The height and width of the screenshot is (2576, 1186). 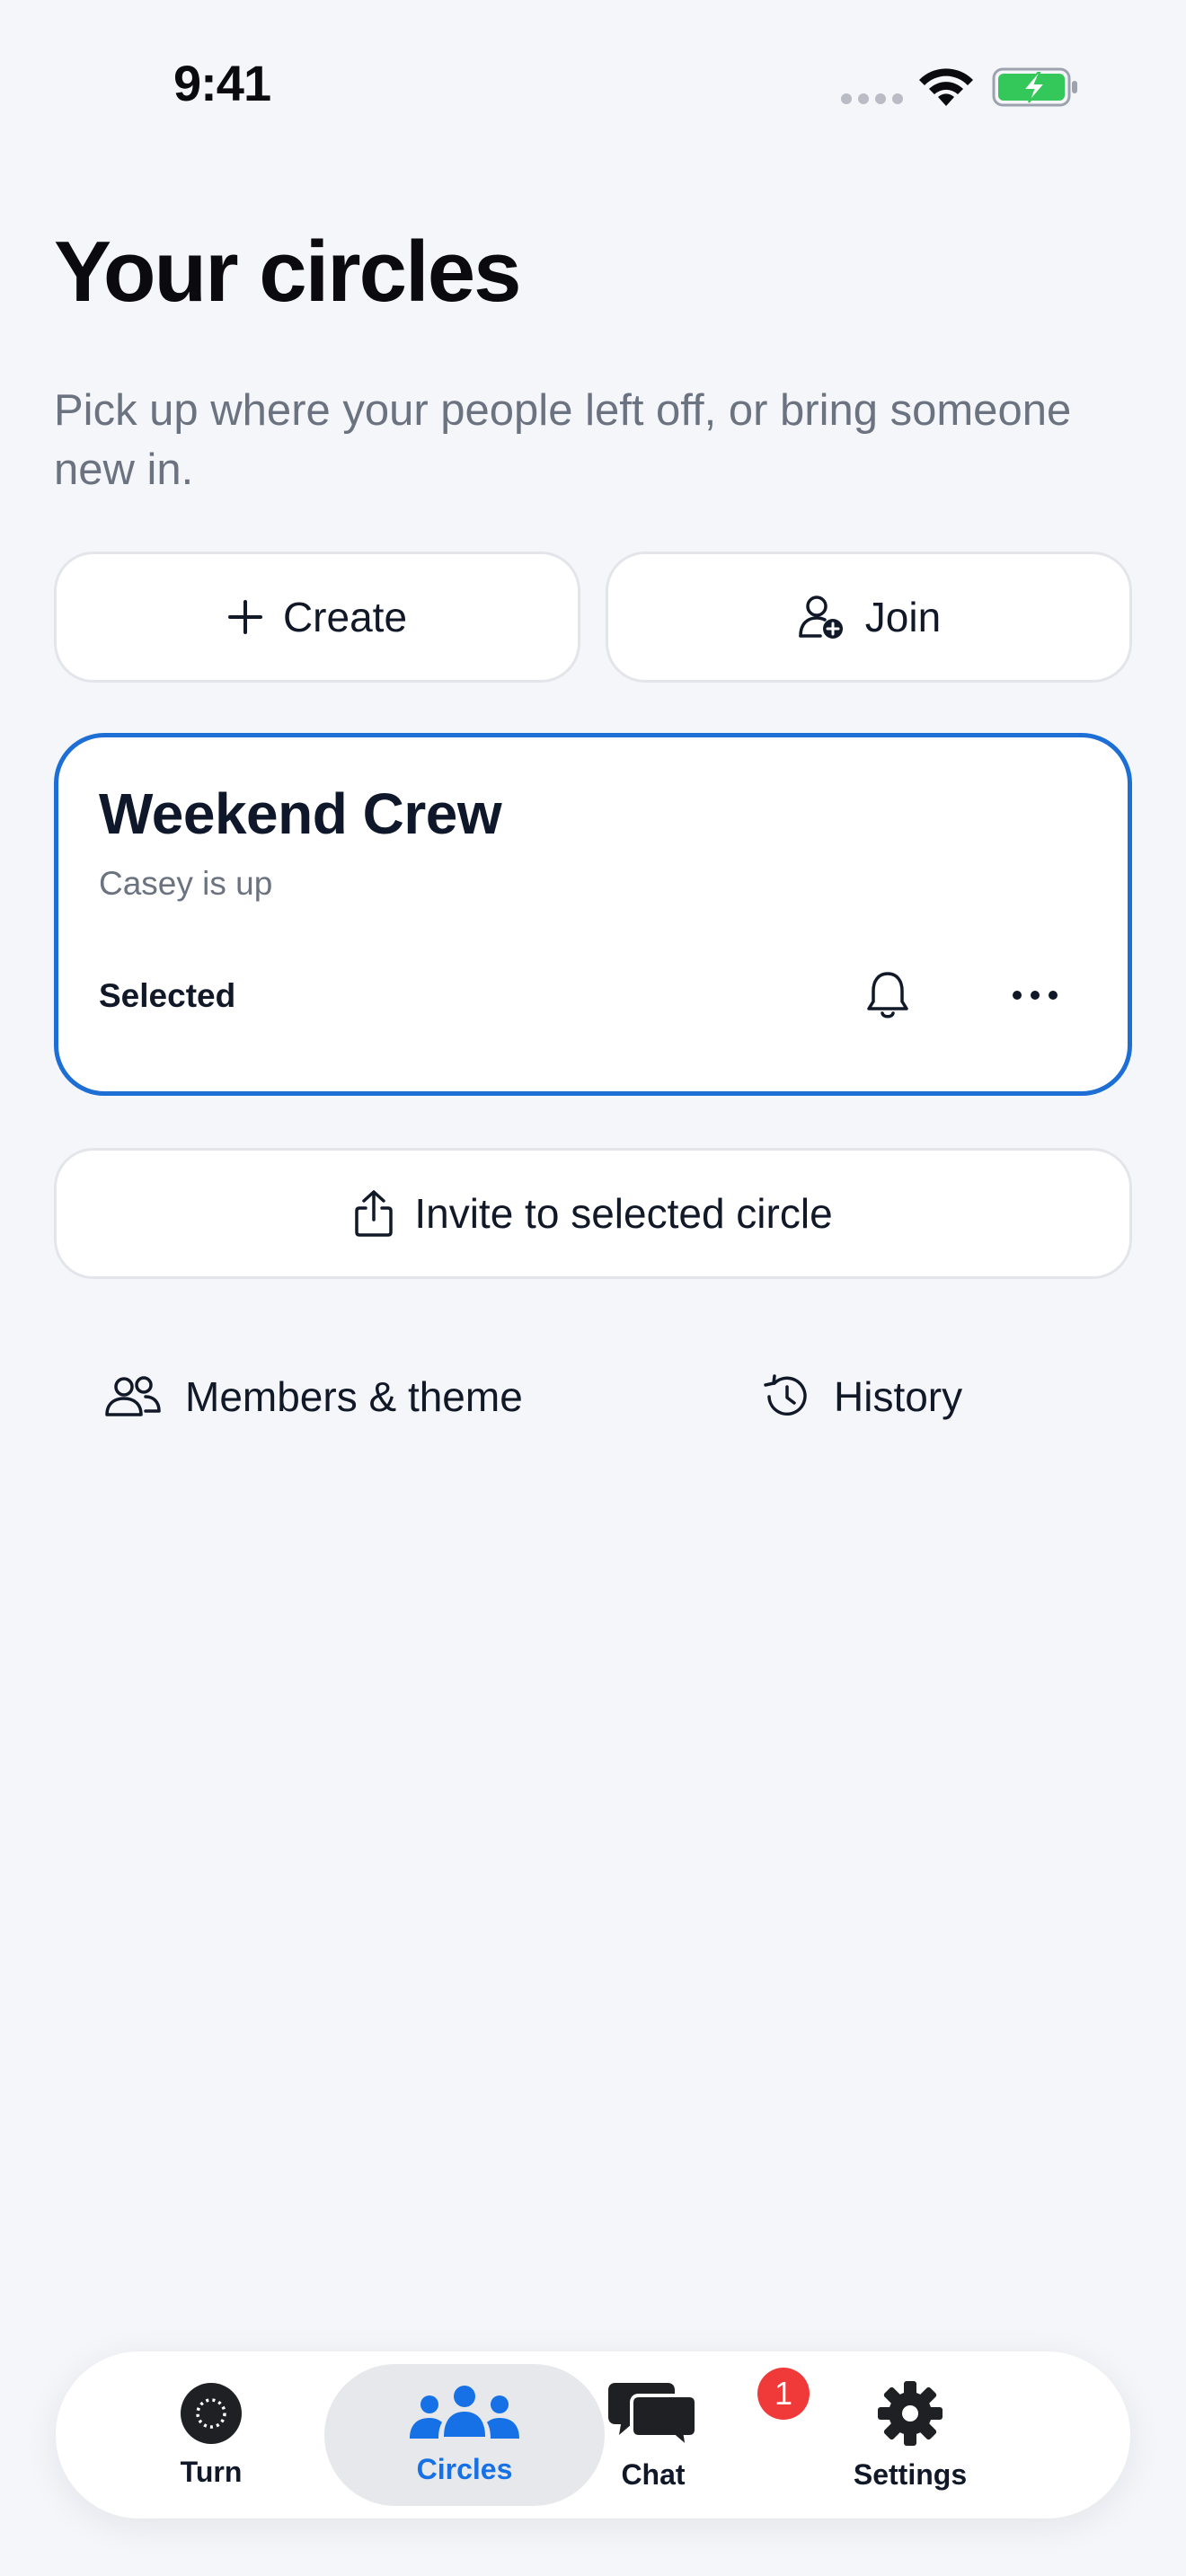 I want to click on bell-icon, so click(x=887, y=995).